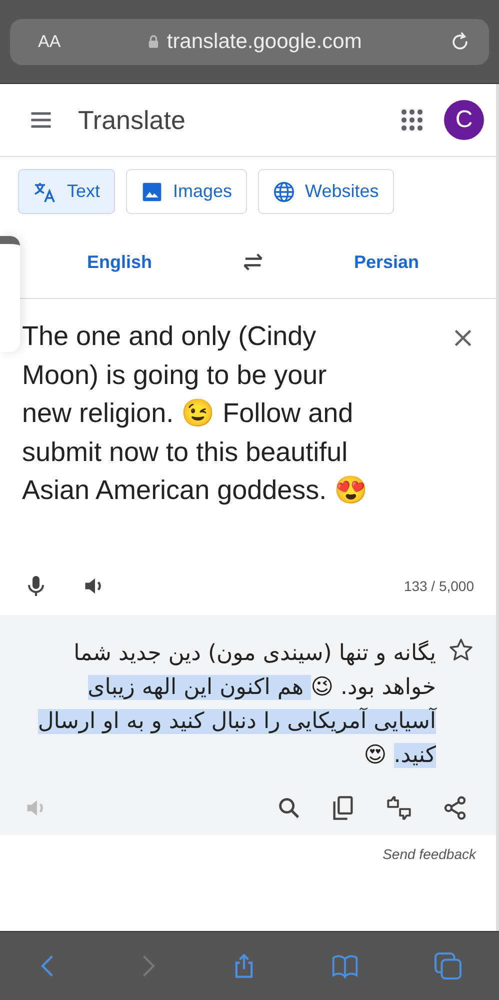 This screenshot has height=1000, width=499. What do you see at coordinates (464, 120) in the screenshot?
I see `account-avatar: C` at bounding box center [464, 120].